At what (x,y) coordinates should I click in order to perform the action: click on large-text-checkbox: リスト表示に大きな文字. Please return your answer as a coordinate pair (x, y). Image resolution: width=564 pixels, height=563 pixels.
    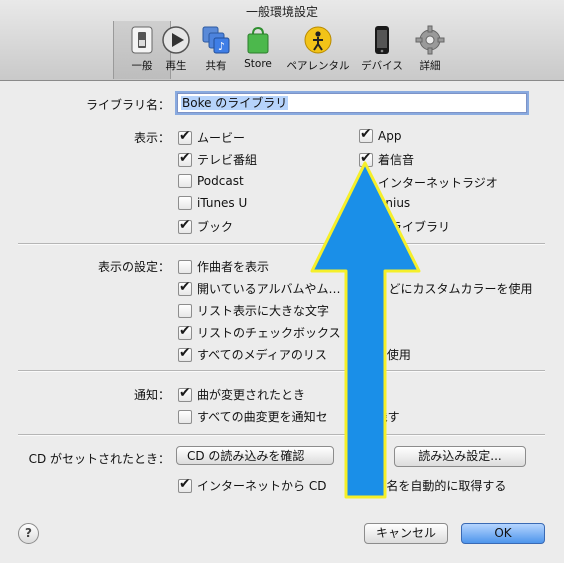
    Looking at the image, I should click on (253, 310).